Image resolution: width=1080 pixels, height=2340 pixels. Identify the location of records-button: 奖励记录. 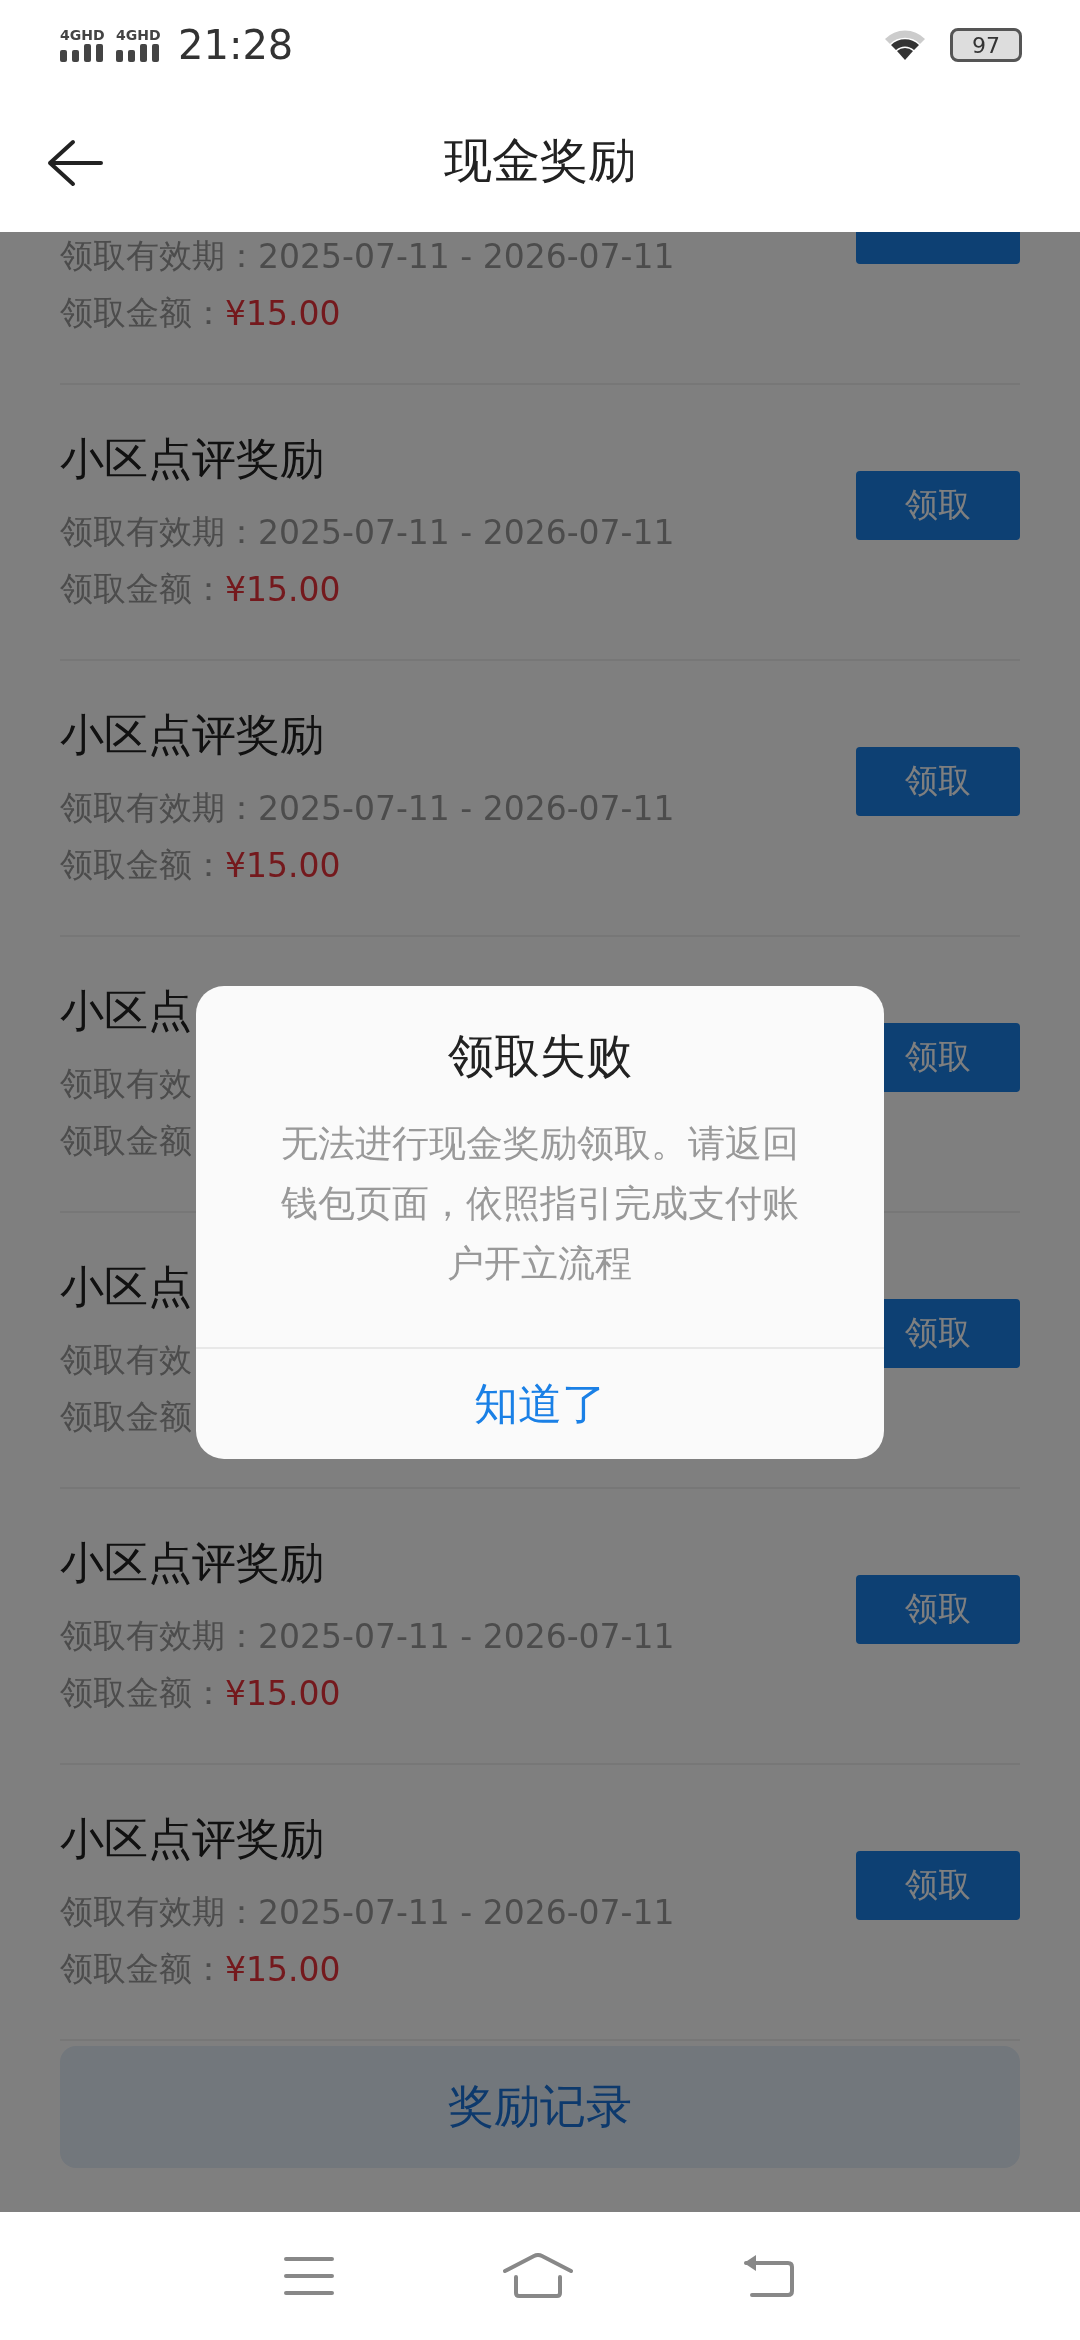
(540, 2107).